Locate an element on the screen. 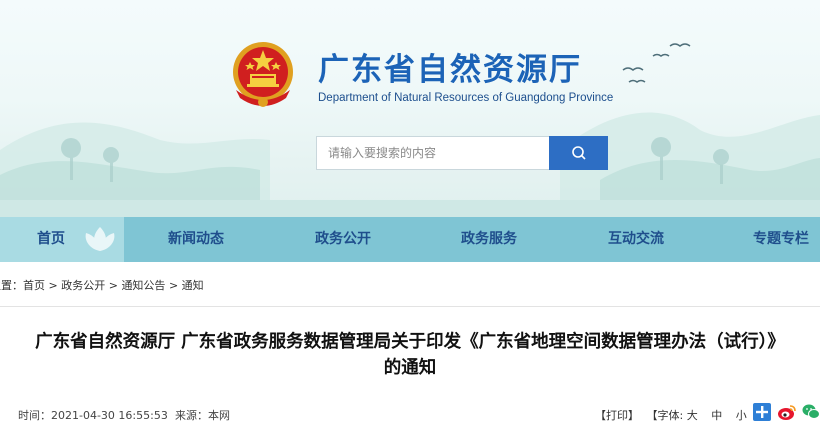 The image size is (820, 440). source-label: 来源： is located at coordinates (191, 415).